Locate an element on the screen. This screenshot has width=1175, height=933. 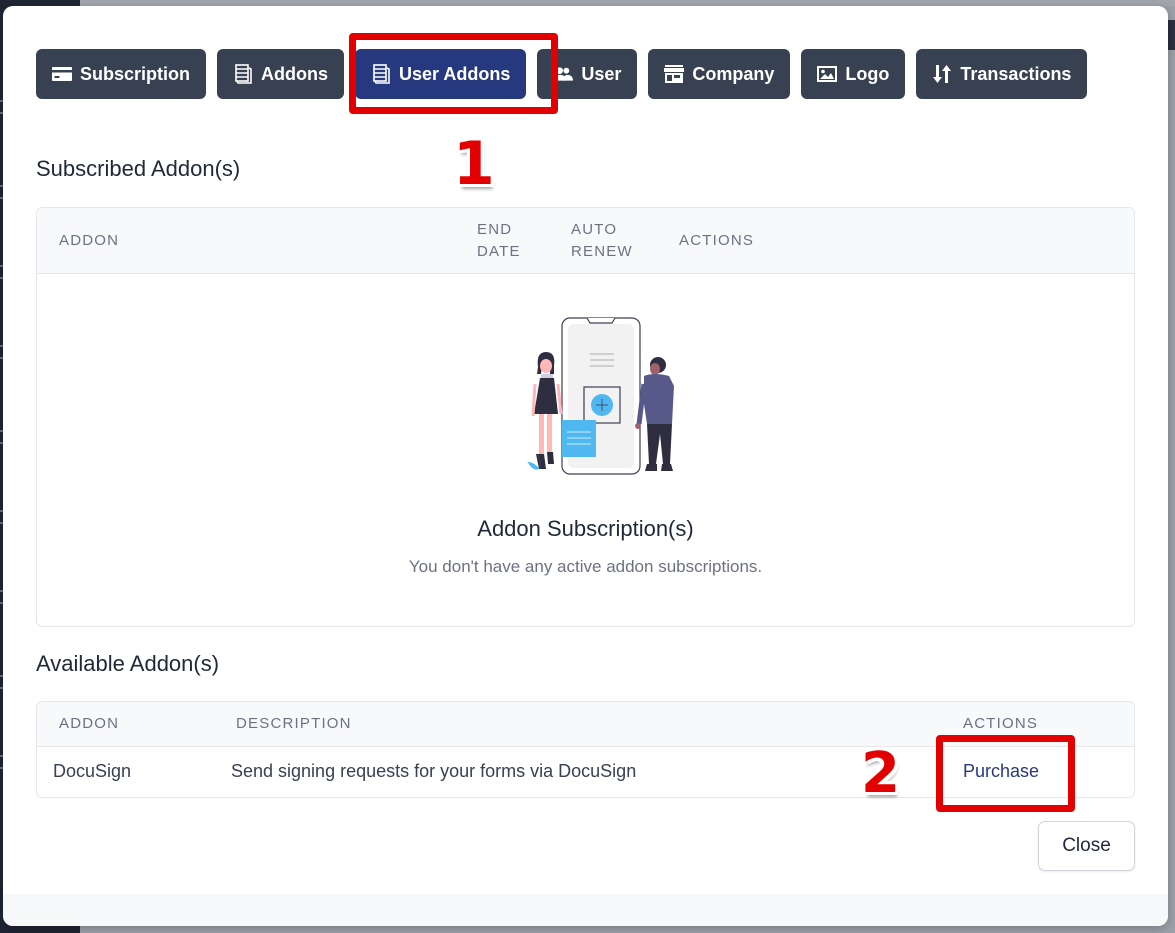
man-hoodie is located at coordinates (659, 399).